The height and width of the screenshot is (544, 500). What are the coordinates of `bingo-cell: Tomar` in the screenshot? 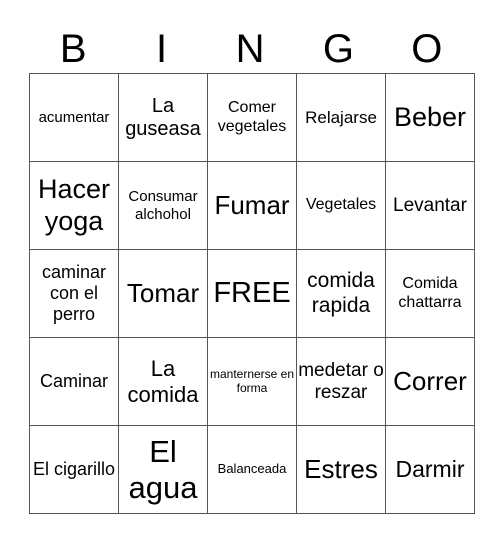 It's located at (163, 293).